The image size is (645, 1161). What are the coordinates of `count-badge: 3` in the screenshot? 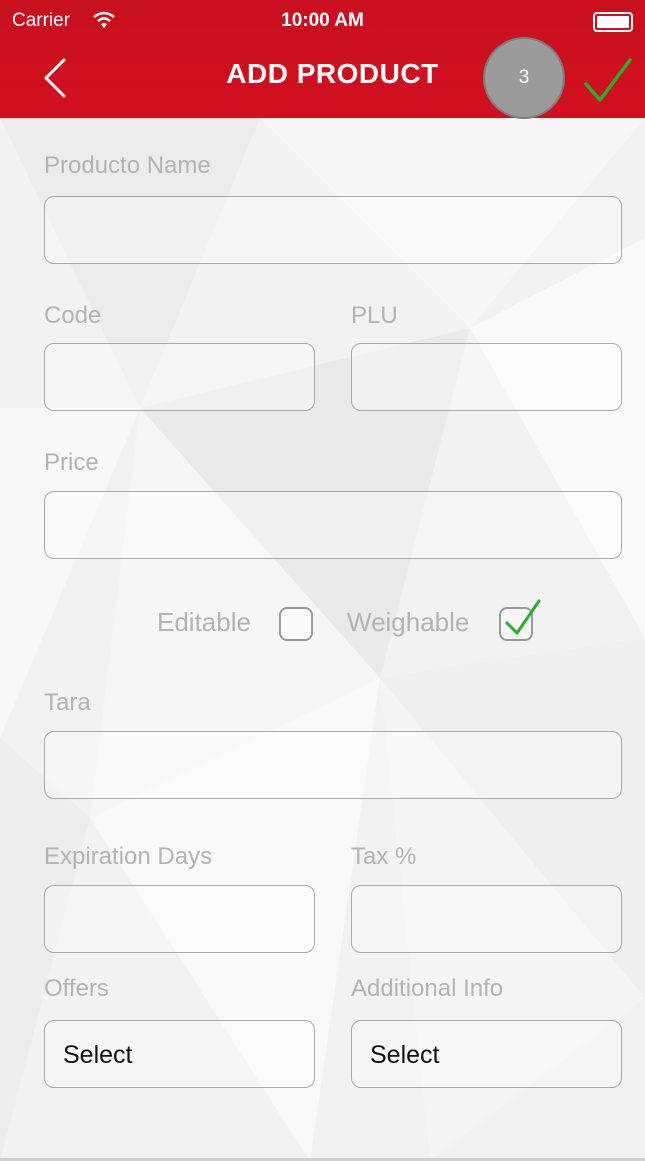 It's located at (524, 78).